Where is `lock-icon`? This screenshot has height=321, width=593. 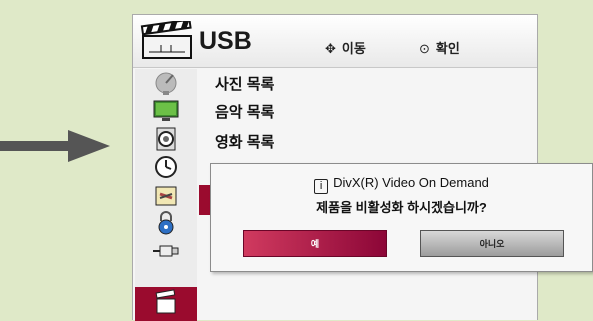
lock-icon is located at coordinates (166, 224).